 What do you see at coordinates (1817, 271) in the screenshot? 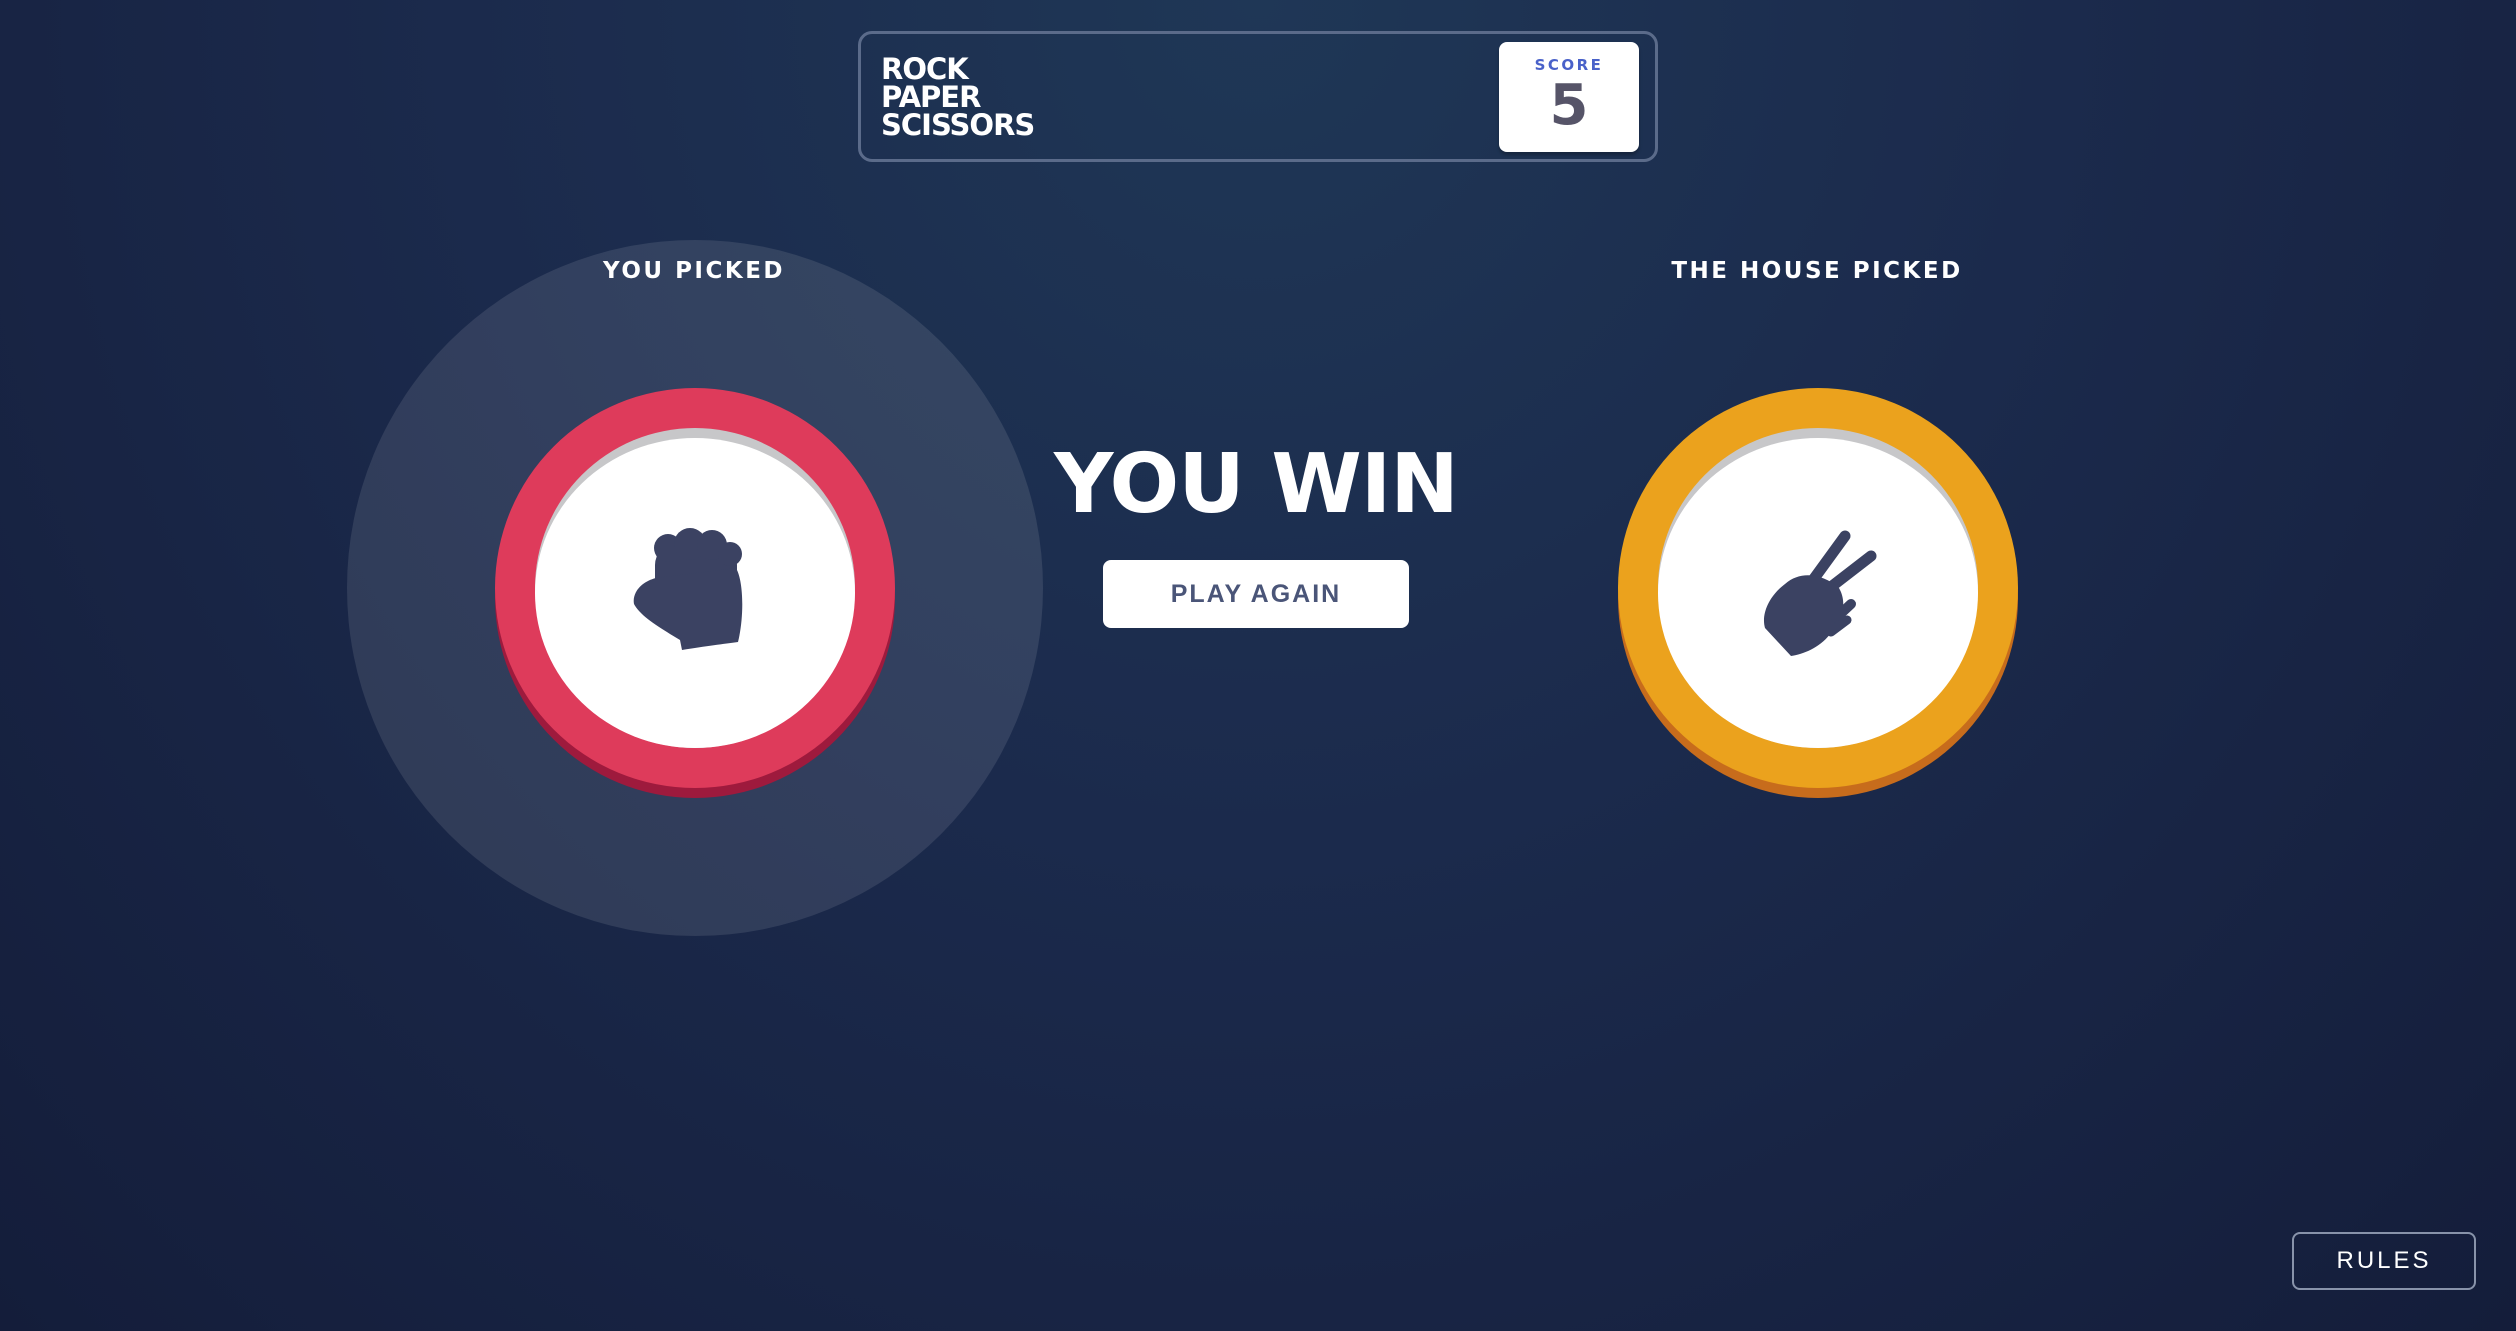
I see `house-pick-label: THE HOUSE PICKED` at bounding box center [1817, 271].